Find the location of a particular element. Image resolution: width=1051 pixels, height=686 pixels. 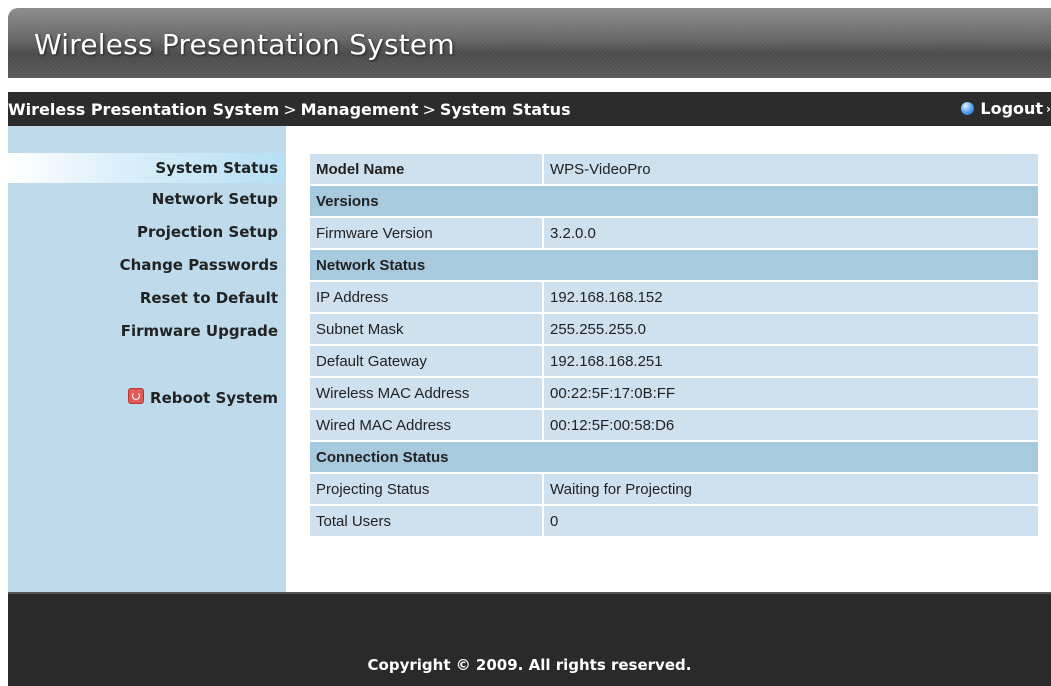

row-label: Wireless MAC Address is located at coordinates (426, 393).